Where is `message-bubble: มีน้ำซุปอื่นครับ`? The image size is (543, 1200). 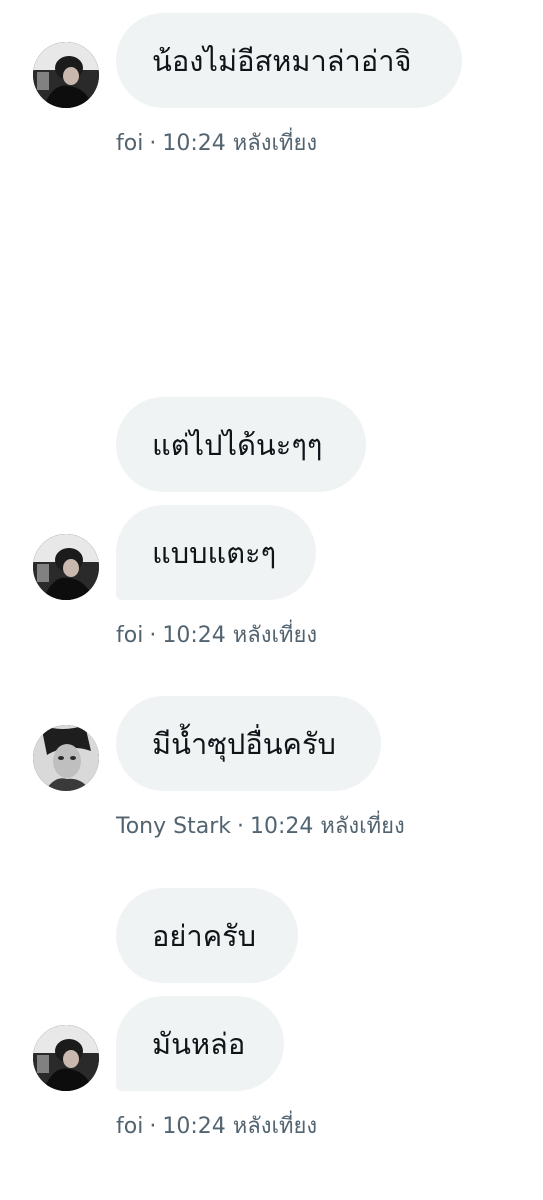
message-bubble: มีน้ำซุปอื่นครับ is located at coordinates (248, 743).